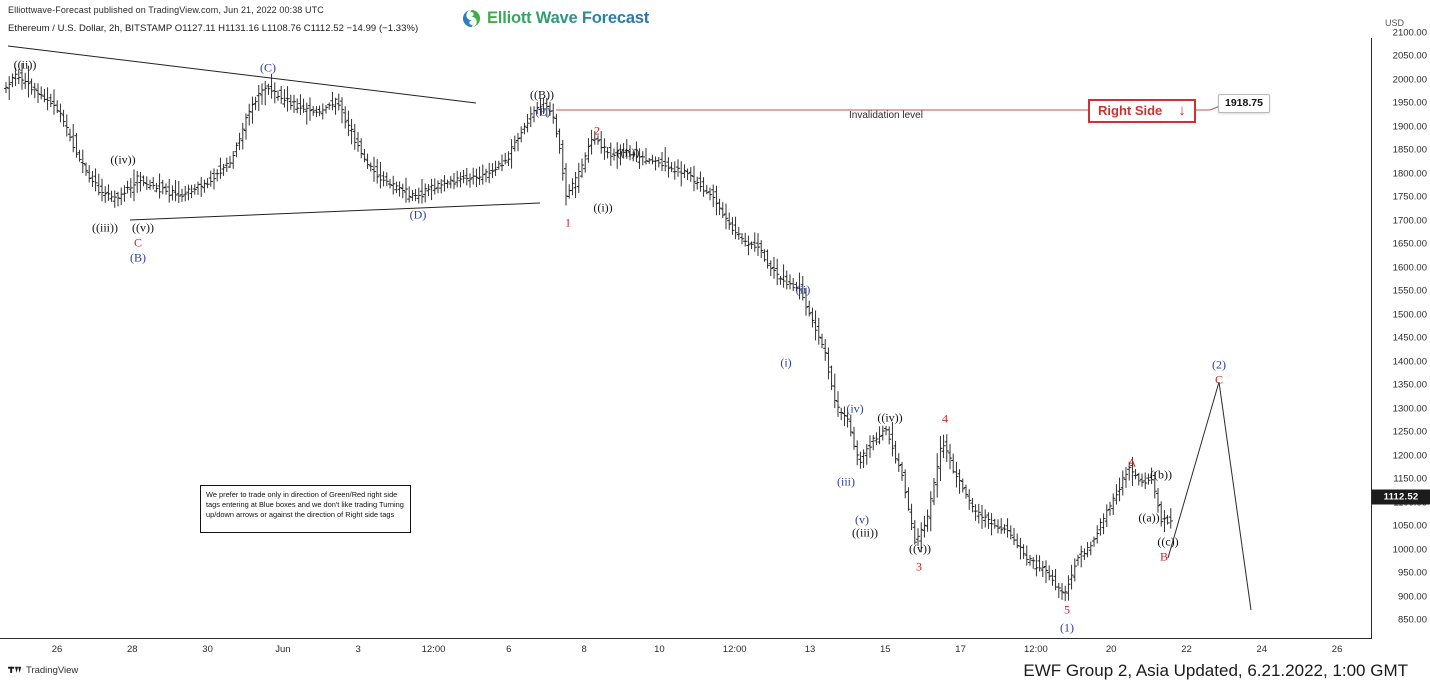 Image resolution: width=1430 pixels, height=684 pixels. Describe the element at coordinates (1409, 362) in the screenshot. I see `price-tick: 1400.00` at that location.